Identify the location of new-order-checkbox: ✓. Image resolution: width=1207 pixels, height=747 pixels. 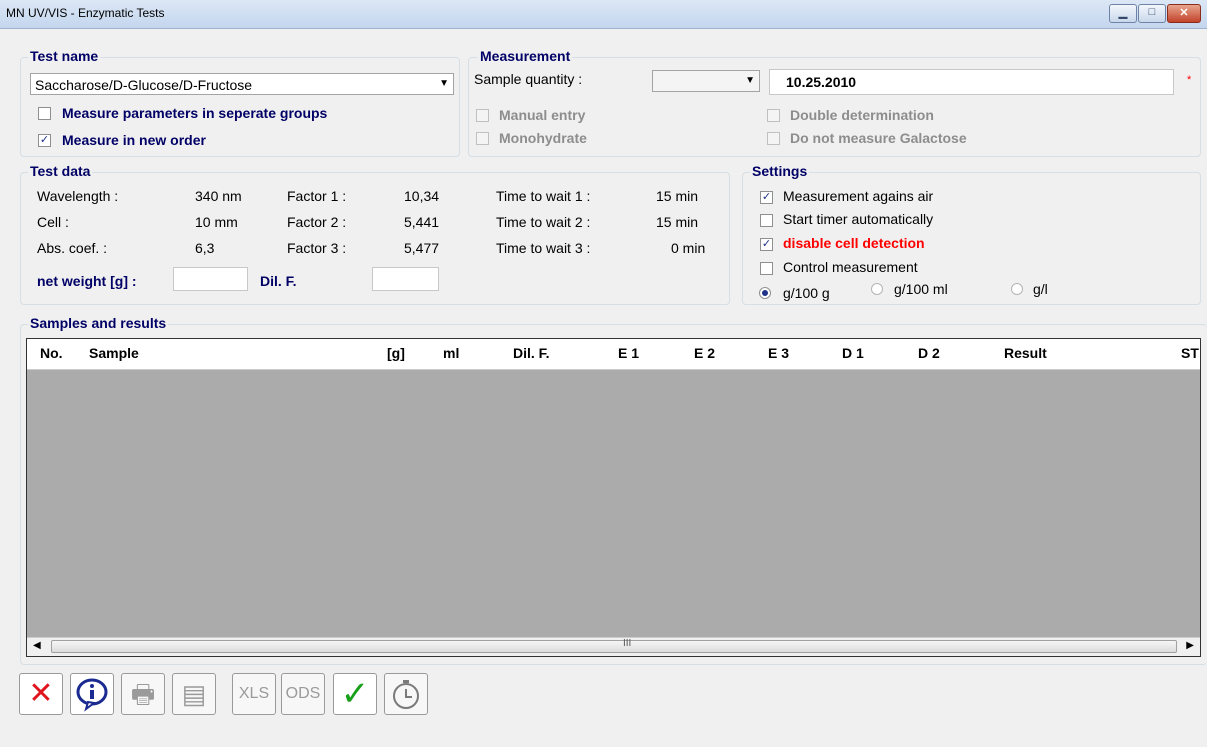
(44, 140).